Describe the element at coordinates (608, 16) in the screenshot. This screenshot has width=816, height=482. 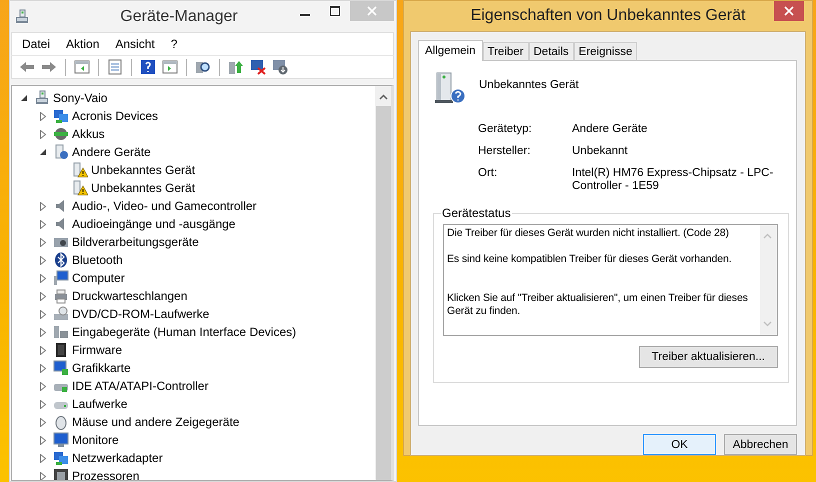
I see `dialog-title: Eigenschaften von Unbekanntes Gerät` at that location.